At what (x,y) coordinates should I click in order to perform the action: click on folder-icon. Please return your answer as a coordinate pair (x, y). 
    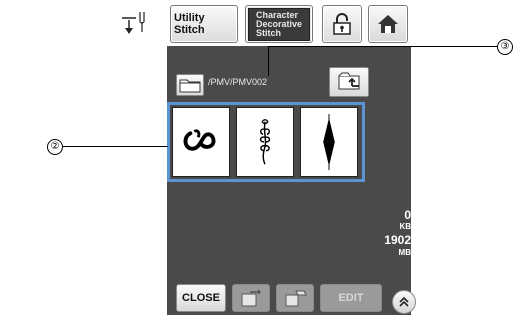
    Looking at the image, I should click on (190, 86).